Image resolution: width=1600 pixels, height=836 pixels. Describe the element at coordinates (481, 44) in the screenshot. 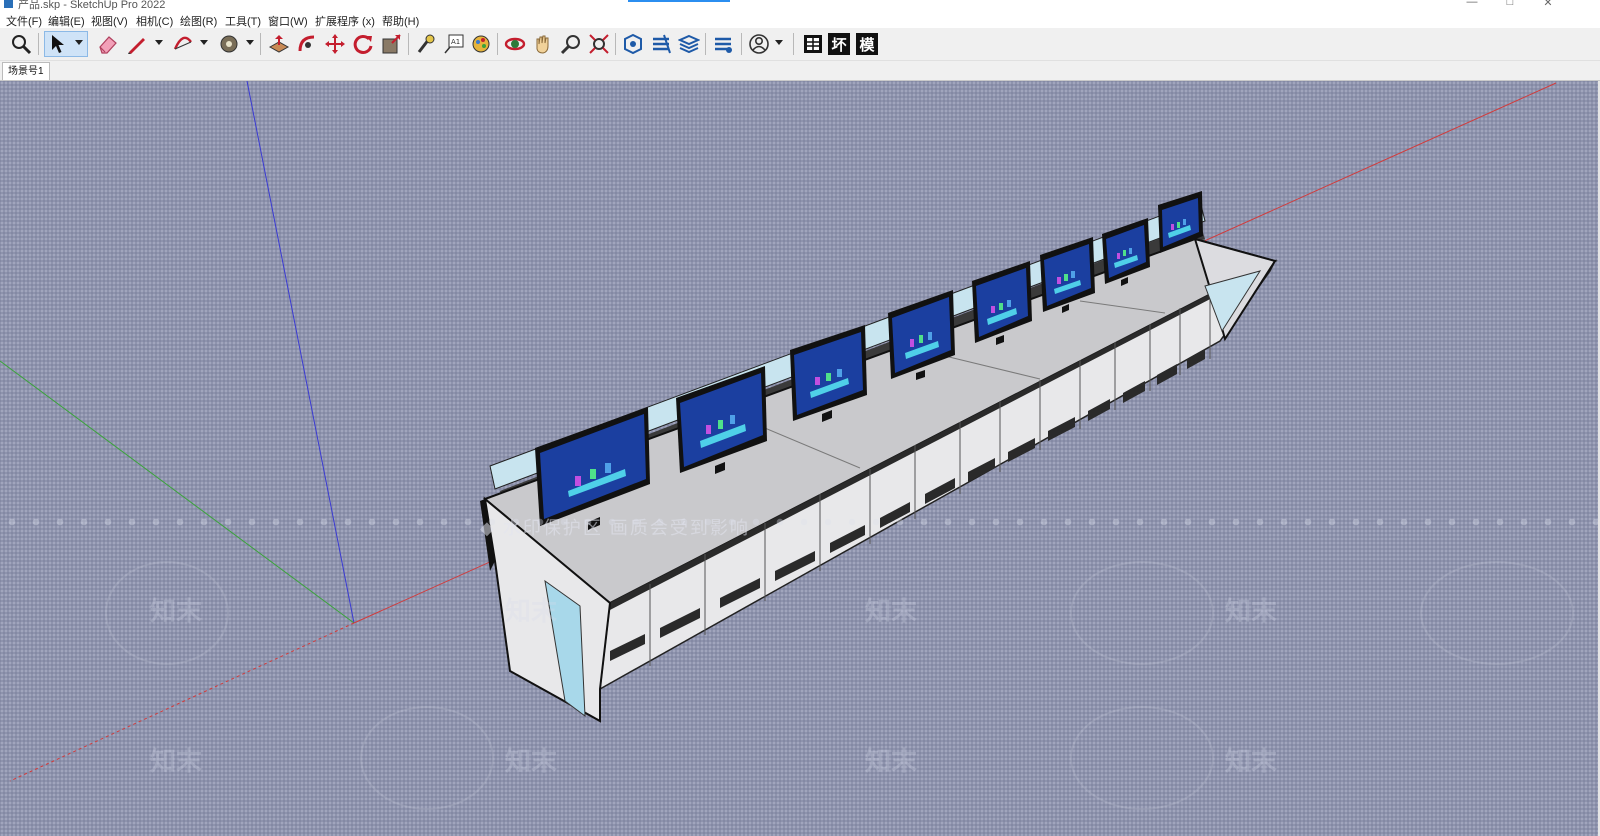

I see `paint-icon` at that location.